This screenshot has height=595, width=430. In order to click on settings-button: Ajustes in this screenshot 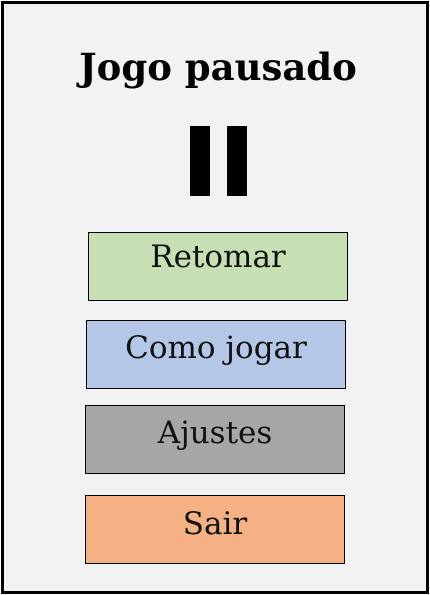, I will do `click(215, 439)`.